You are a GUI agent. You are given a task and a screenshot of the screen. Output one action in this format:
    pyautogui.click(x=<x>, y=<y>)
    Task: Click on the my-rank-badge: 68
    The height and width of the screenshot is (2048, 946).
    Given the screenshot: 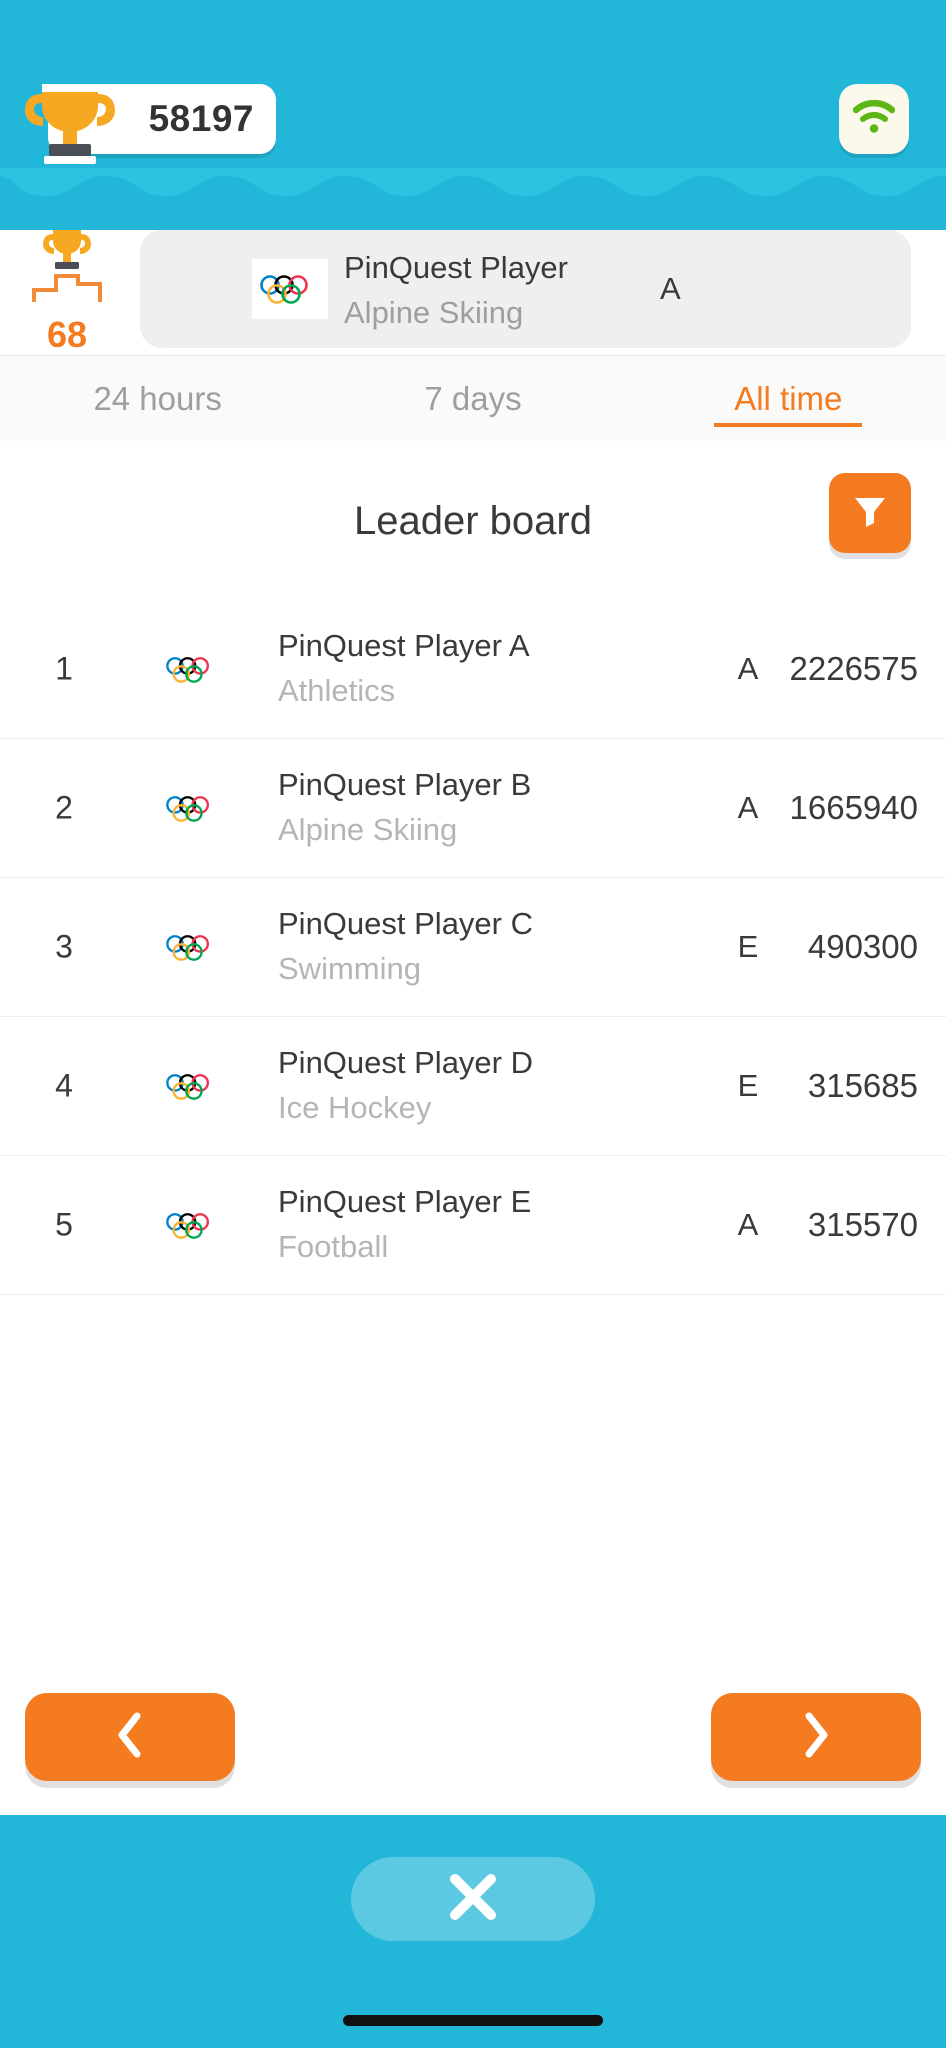 What is the action you would take?
    pyautogui.click(x=67, y=288)
    